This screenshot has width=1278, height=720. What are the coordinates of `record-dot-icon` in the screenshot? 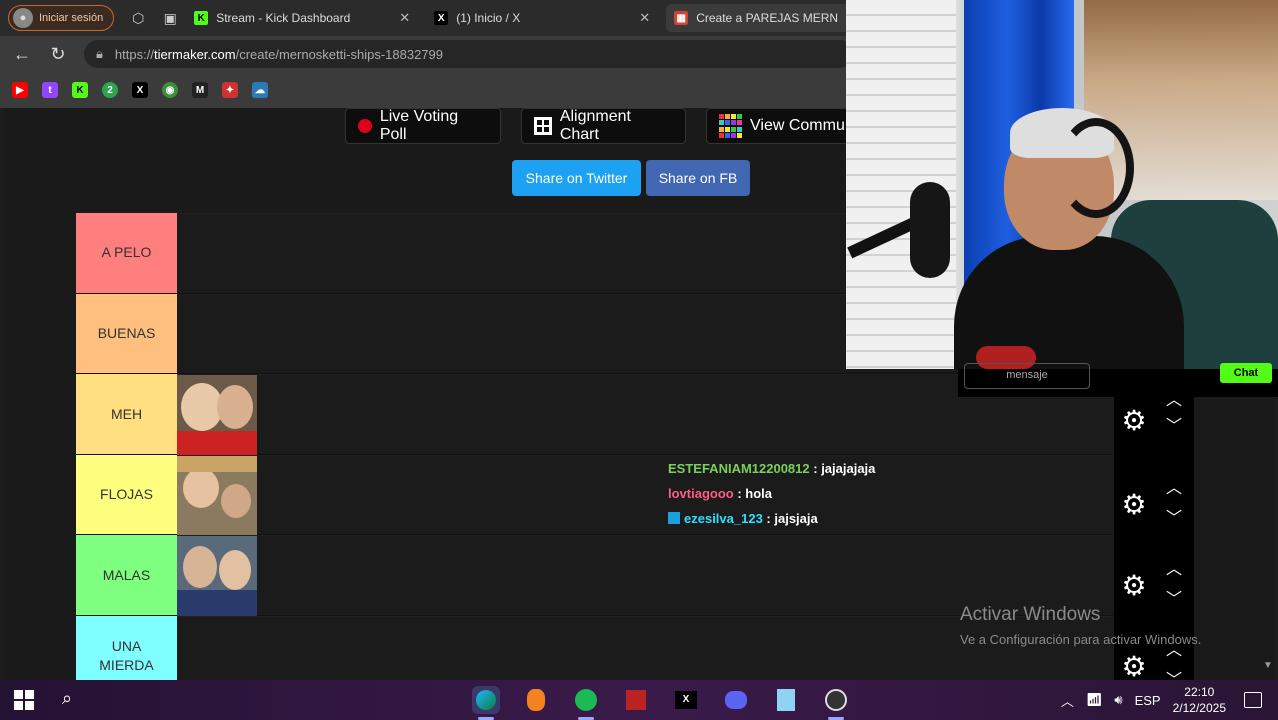 It's located at (365, 126).